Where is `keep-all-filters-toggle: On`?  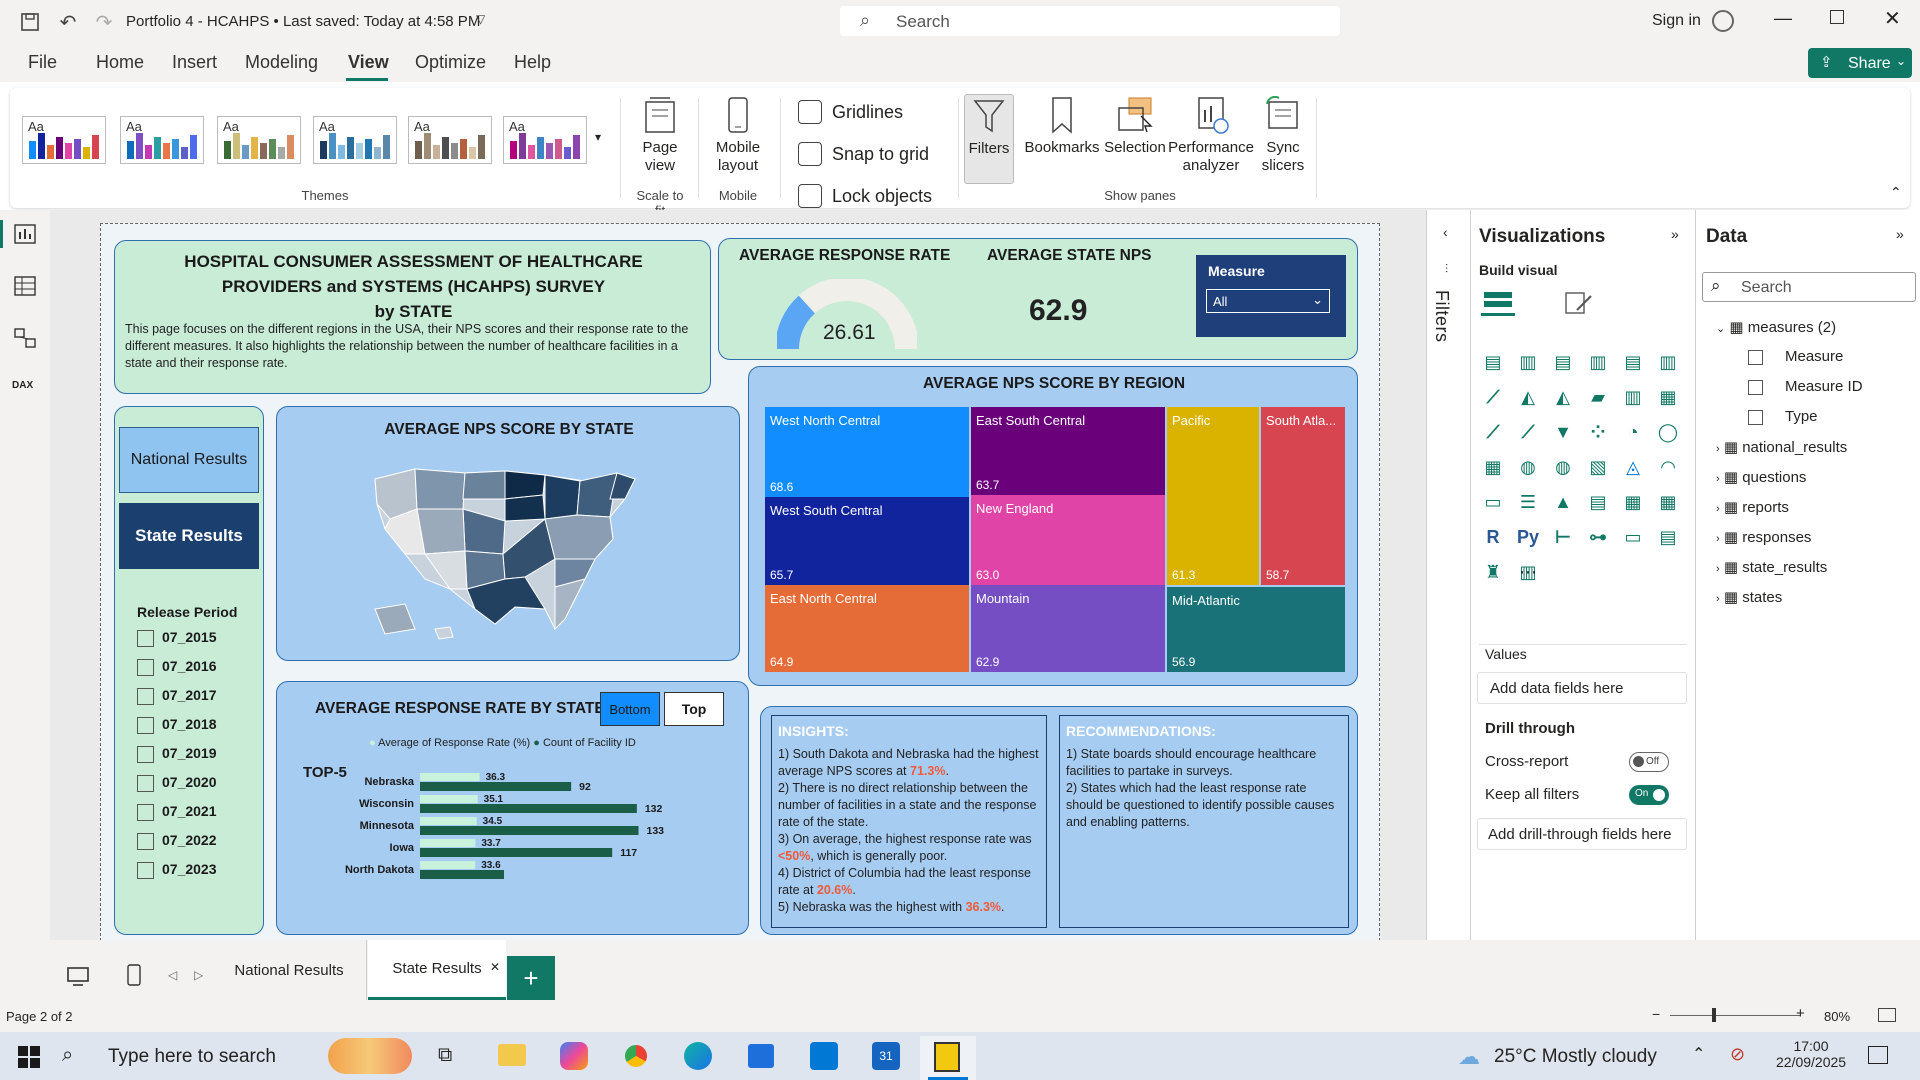
keep-all-filters-toggle: On is located at coordinates (1649, 795).